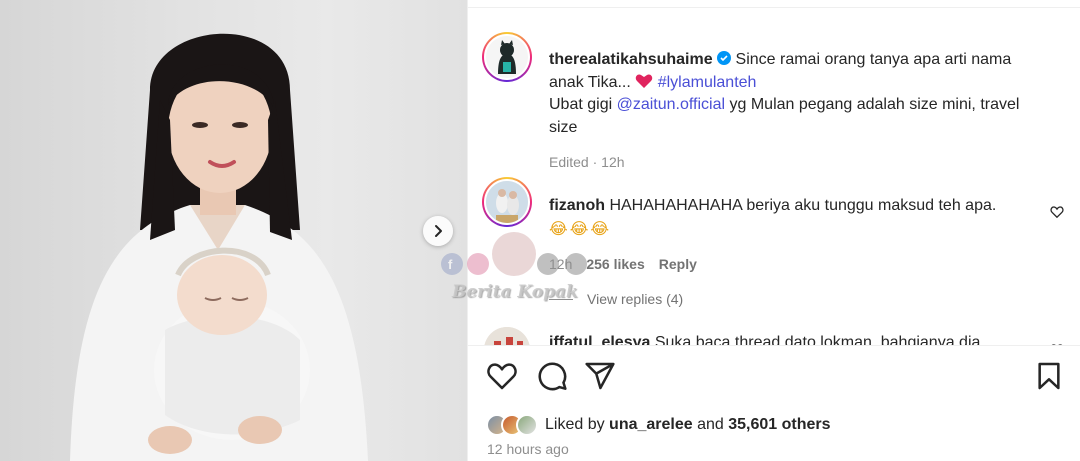 This screenshot has width=1080, height=461. Describe the element at coordinates (710, 424) in the screenshot. I see `likes-middle: and` at that location.